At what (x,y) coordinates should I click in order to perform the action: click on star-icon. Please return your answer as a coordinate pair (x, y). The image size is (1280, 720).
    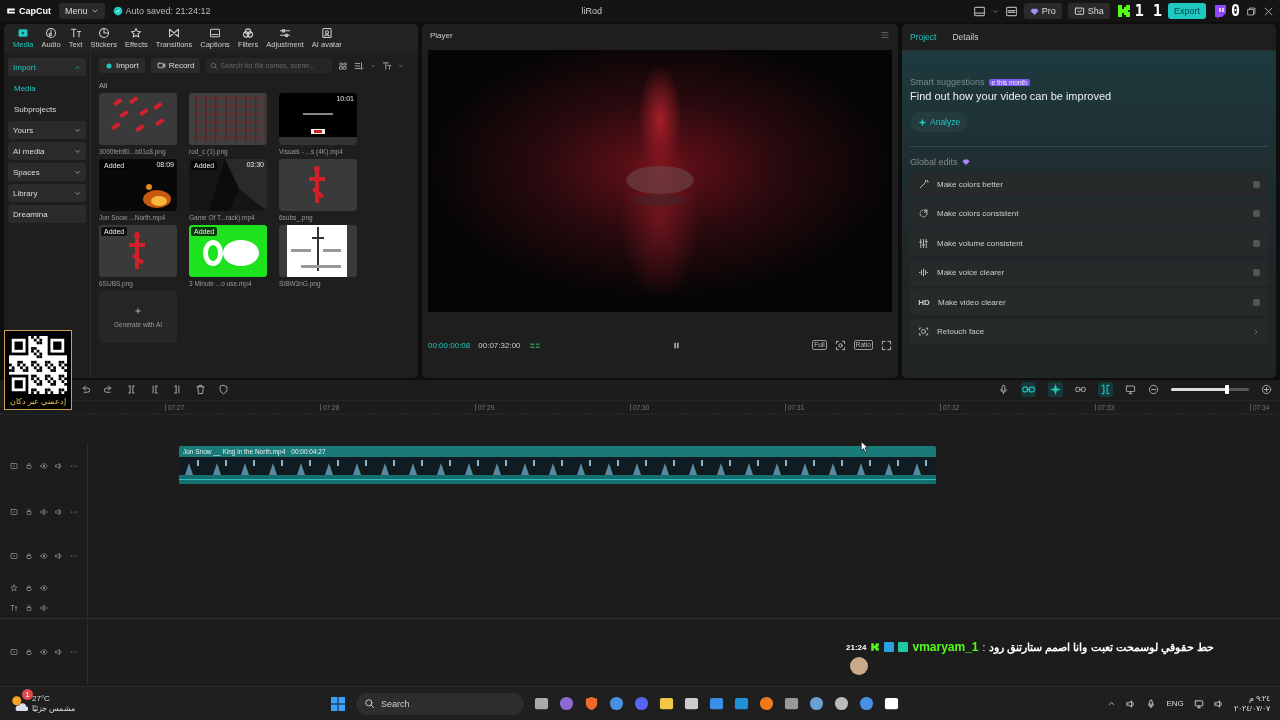
    Looking at the image, I should click on (14, 588).